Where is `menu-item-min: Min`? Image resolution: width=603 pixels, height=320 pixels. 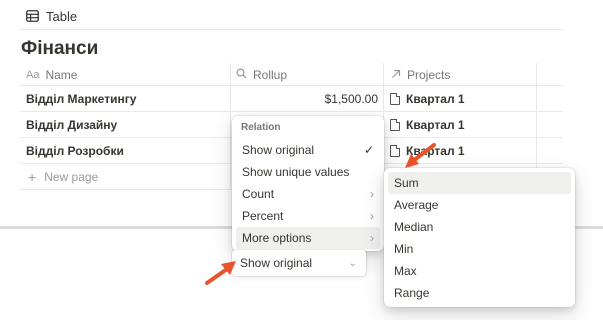 menu-item-min: Min is located at coordinates (479, 249).